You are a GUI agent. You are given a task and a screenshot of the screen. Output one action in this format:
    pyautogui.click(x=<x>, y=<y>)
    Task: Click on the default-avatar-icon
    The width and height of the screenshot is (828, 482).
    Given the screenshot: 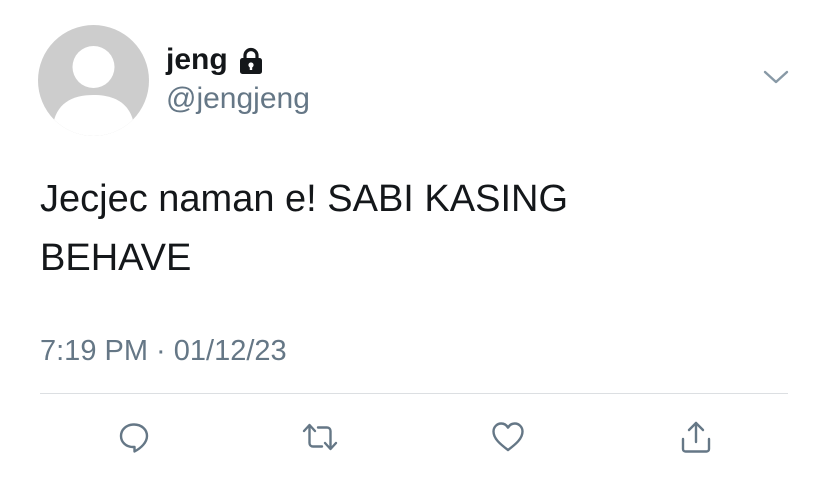 What is the action you would take?
    pyautogui.click(x=93, y=91)
    